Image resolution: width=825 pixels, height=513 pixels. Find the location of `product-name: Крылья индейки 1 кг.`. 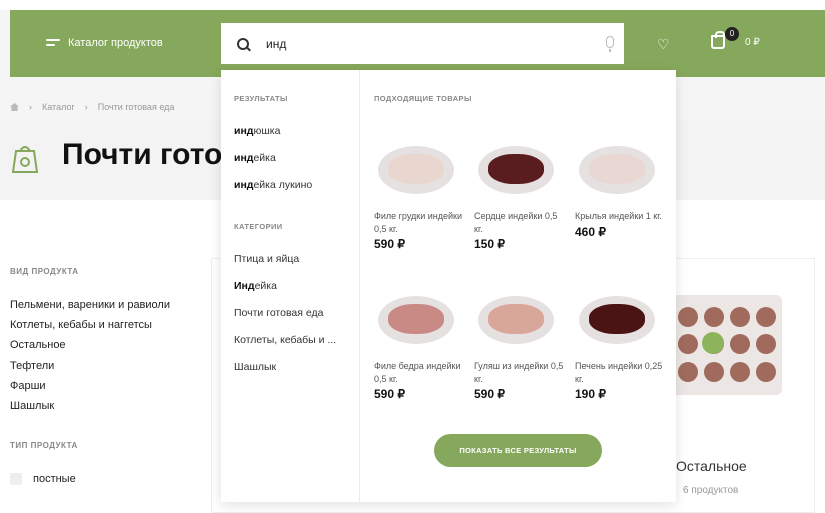

product-name: Крылья индейки 1 кг. is located at coordinates (618, 216).